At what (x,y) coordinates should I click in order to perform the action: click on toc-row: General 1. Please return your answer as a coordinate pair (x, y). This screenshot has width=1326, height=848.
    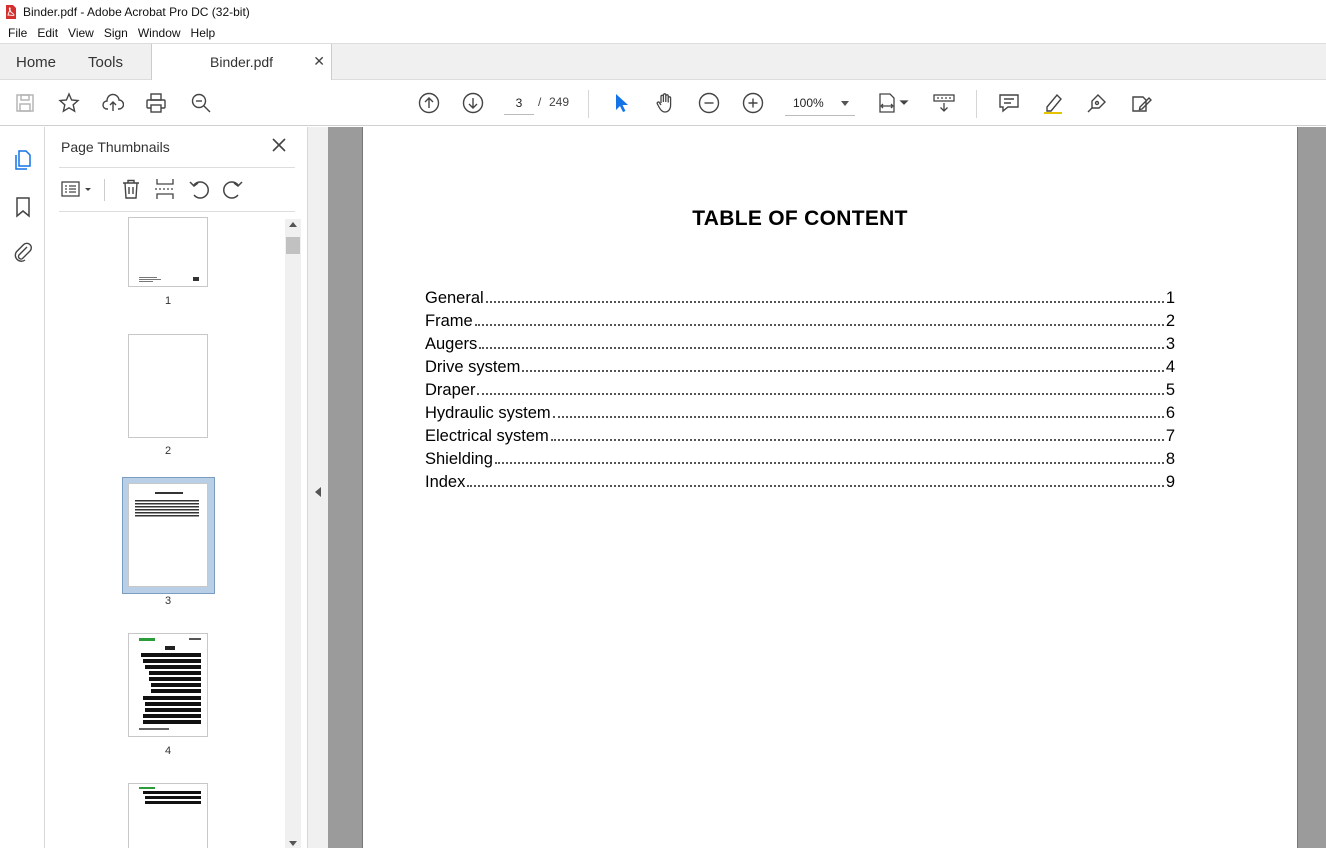
    Looking at the image, I should click on (800, 296).